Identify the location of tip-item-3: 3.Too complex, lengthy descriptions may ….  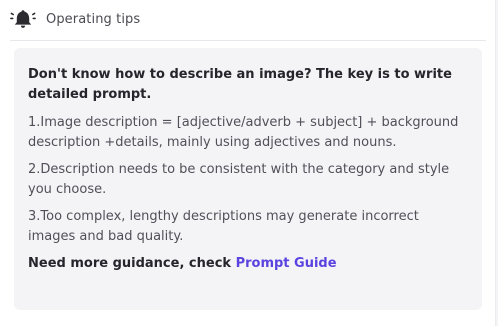
(223, 226).